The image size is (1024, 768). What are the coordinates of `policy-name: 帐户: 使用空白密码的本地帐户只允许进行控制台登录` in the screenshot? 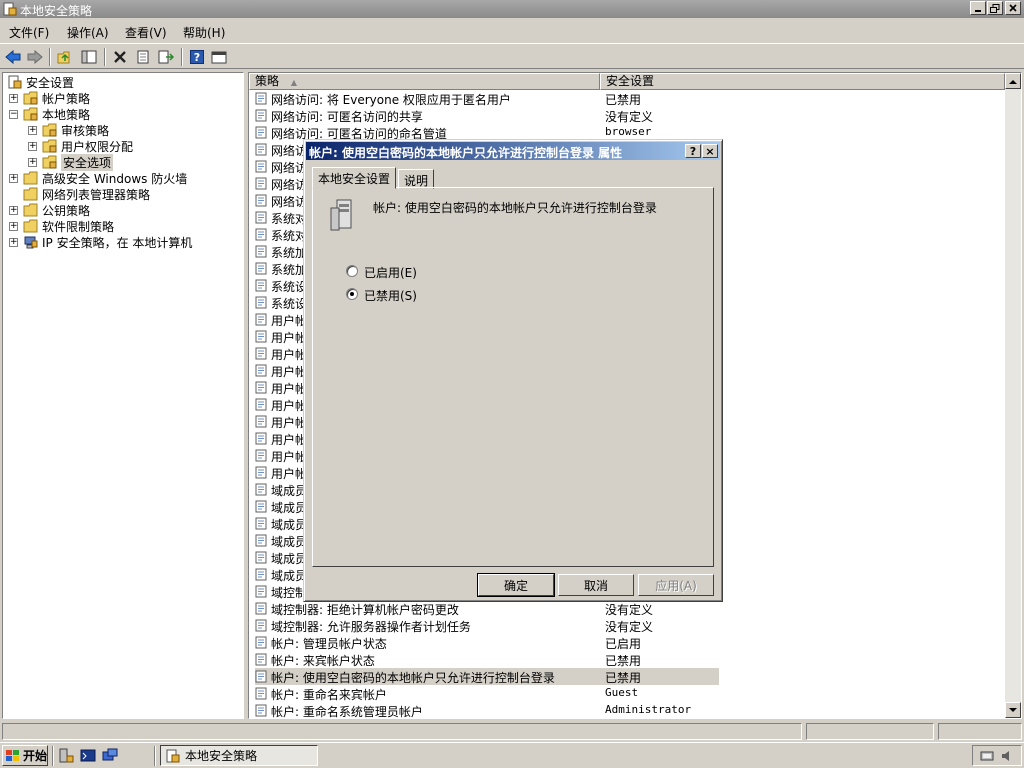 It's located at (413, 678).